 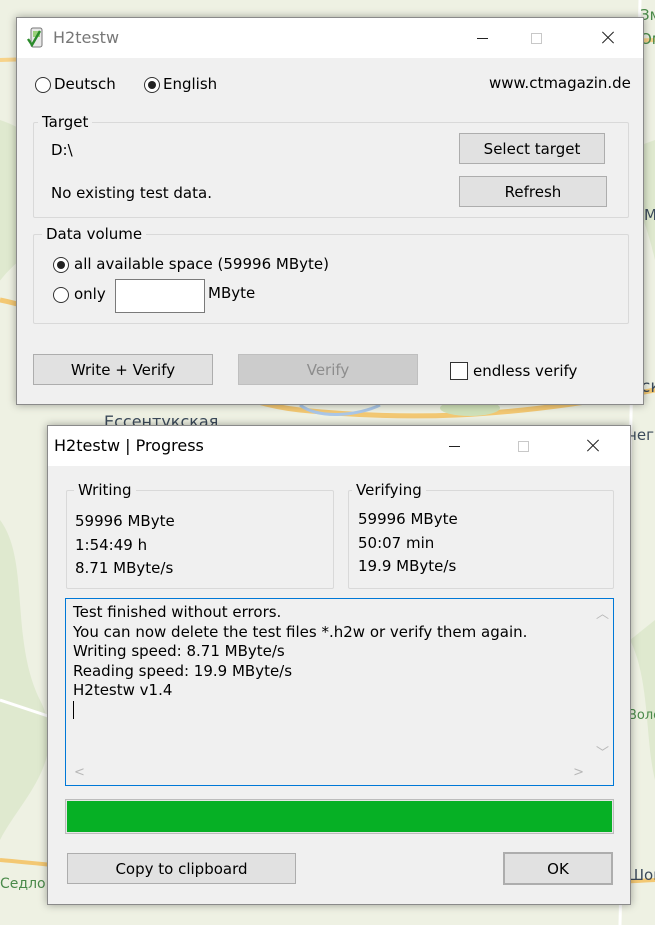 What do you see at coordinates (641, 435) in the screenshot?
I see `map-label: чег` at bounding box center [641, 435].